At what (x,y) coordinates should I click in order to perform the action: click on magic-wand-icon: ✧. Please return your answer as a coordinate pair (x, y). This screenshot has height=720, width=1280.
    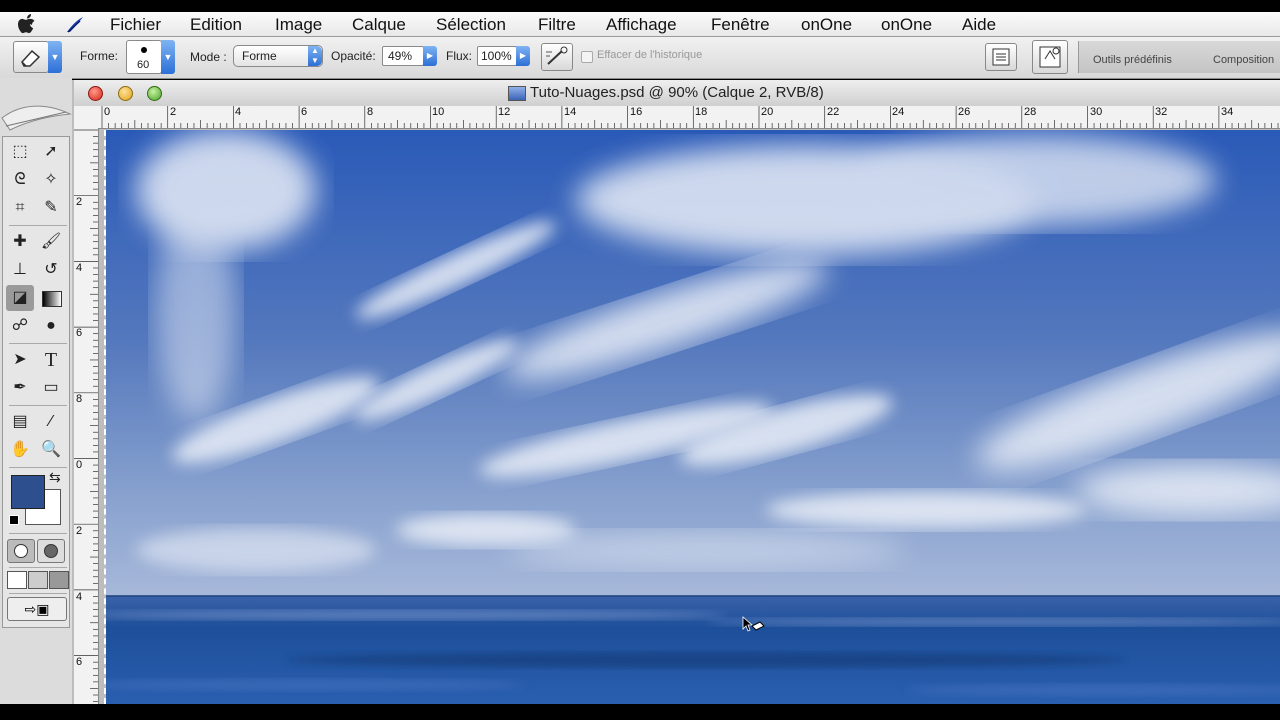
    Looking at the image, I should click on (51, 179).